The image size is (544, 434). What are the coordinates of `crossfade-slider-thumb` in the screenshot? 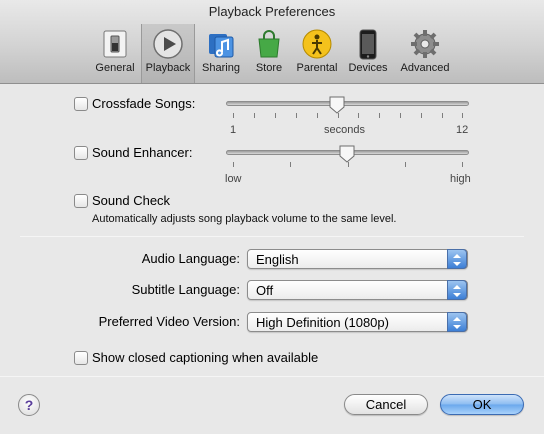 It's located at (337, 105).